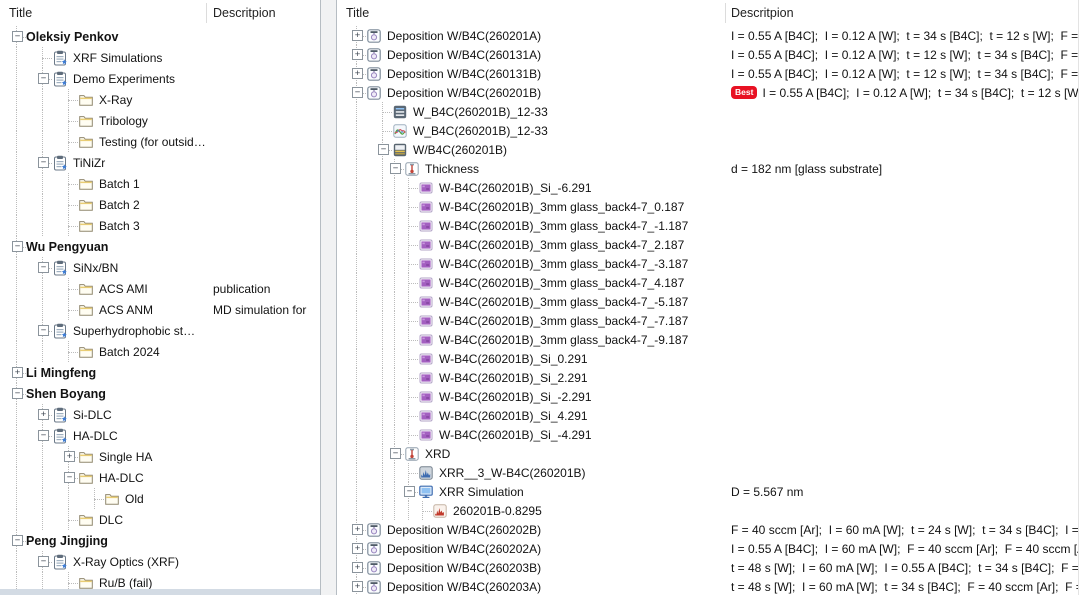  I want to click on tree-row: W-B4C(260201B)_3mm glass_back4-7_0.187, so click(713, 206).